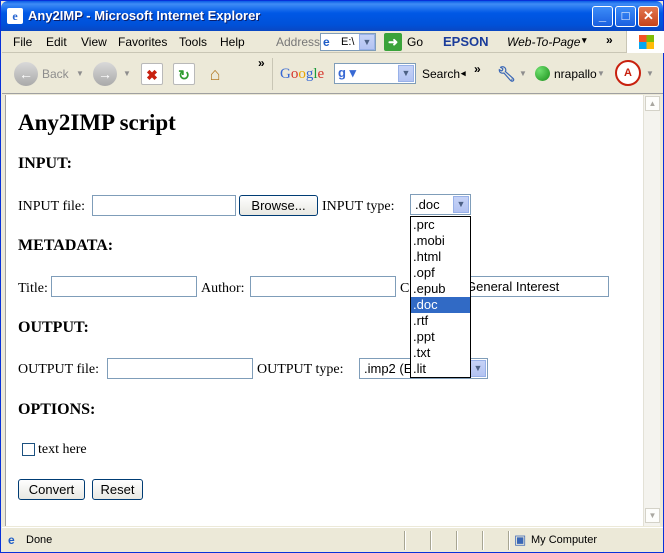  Describe the element at coordinates (302, 74) in the screenshot. I see `google-logo: Google` at that location.